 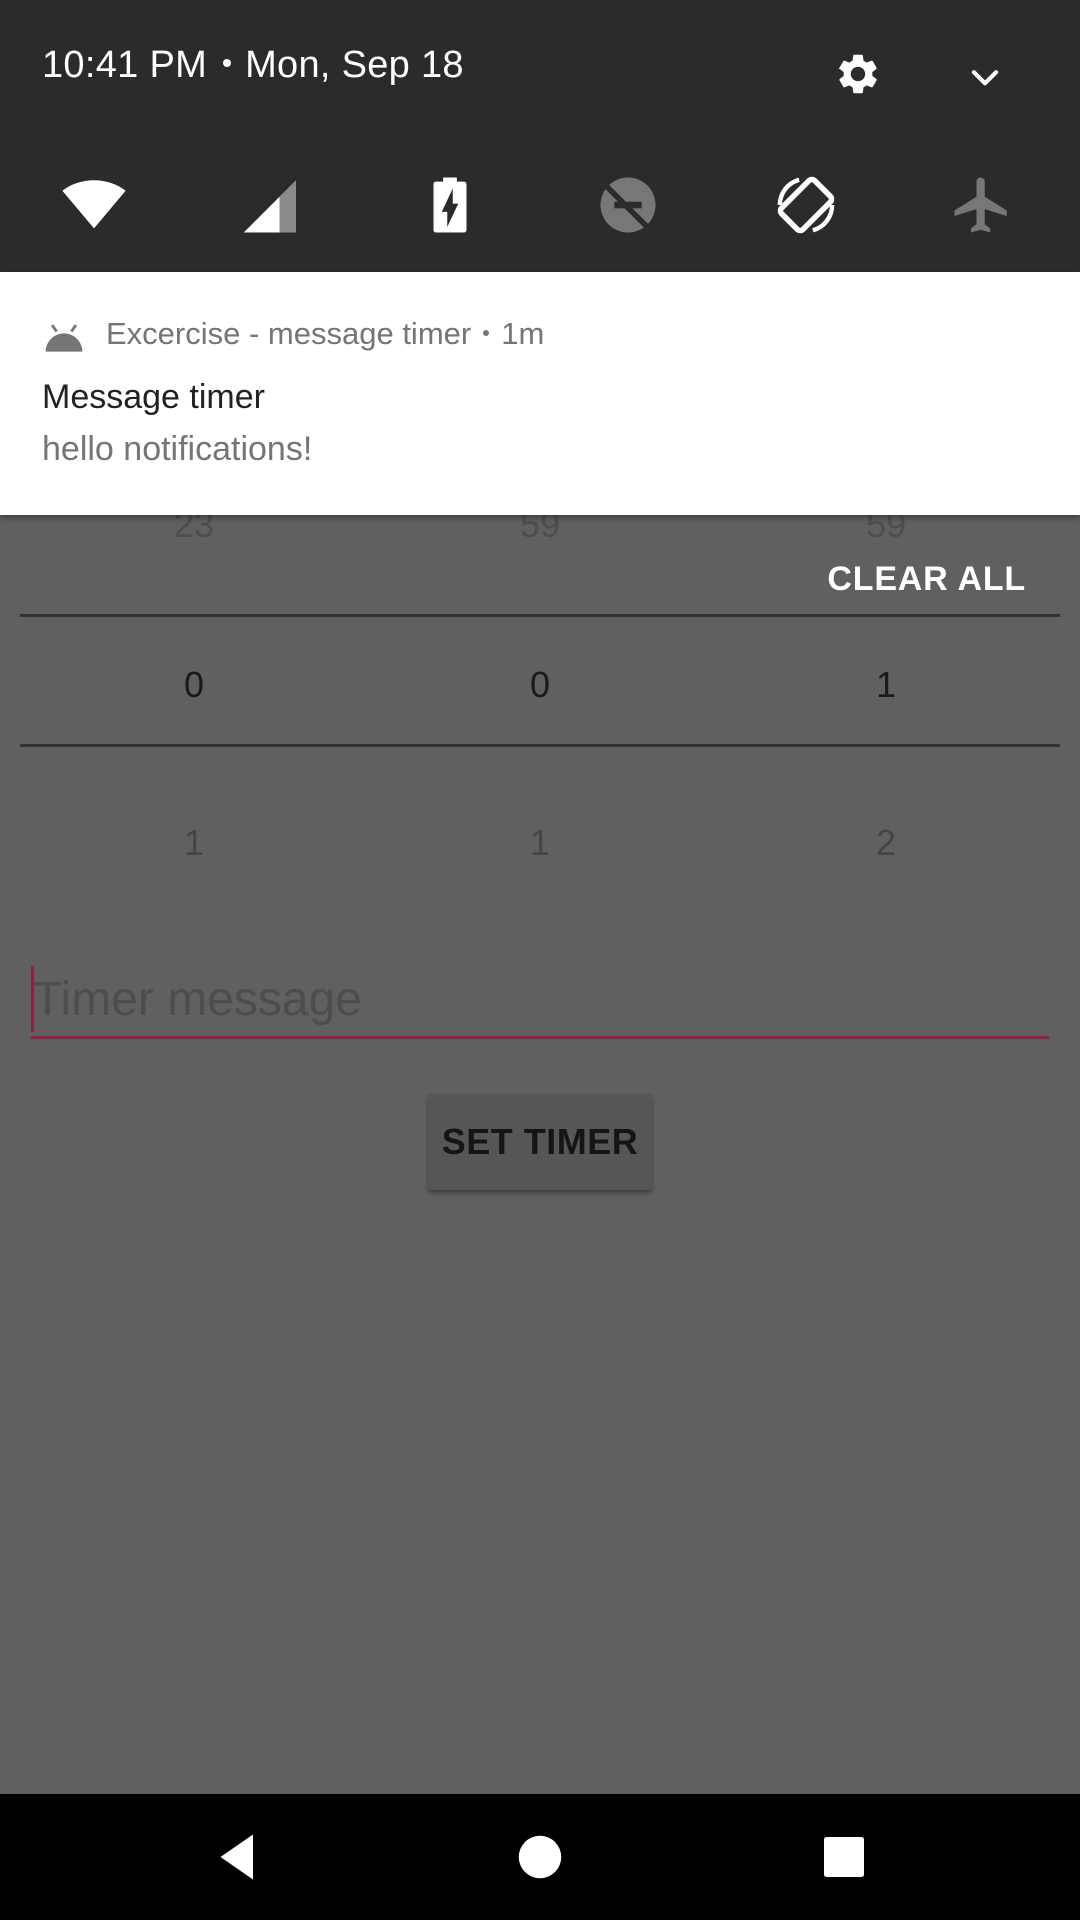 What do you see at coordinates (450, 205) in the screenshot?
I see `battery-charging-icon` at bounding box center [450, 205].